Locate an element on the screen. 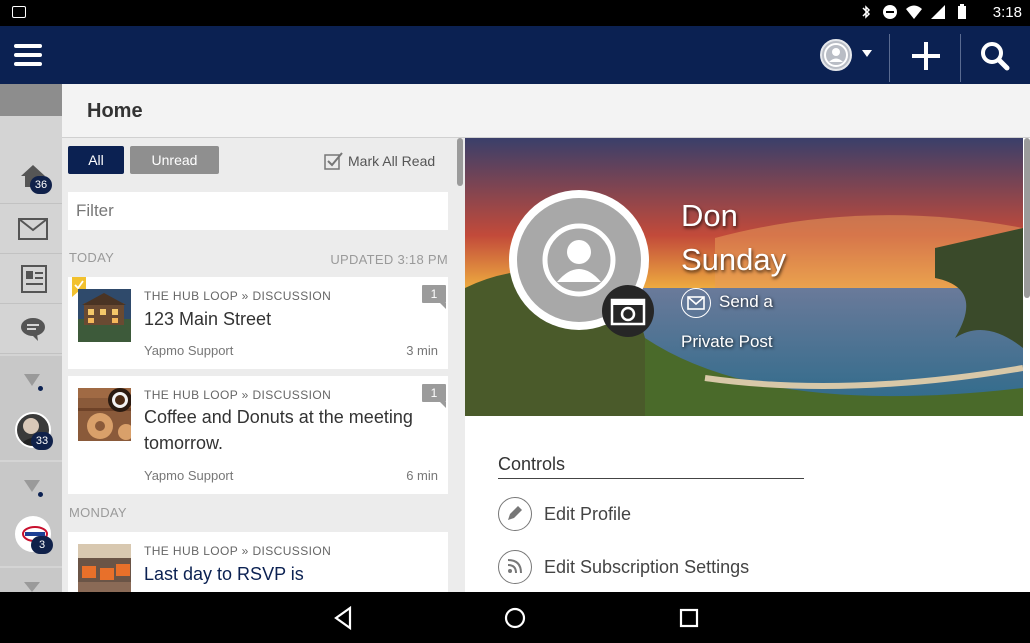  back-button is located at coordinates (344, 618).